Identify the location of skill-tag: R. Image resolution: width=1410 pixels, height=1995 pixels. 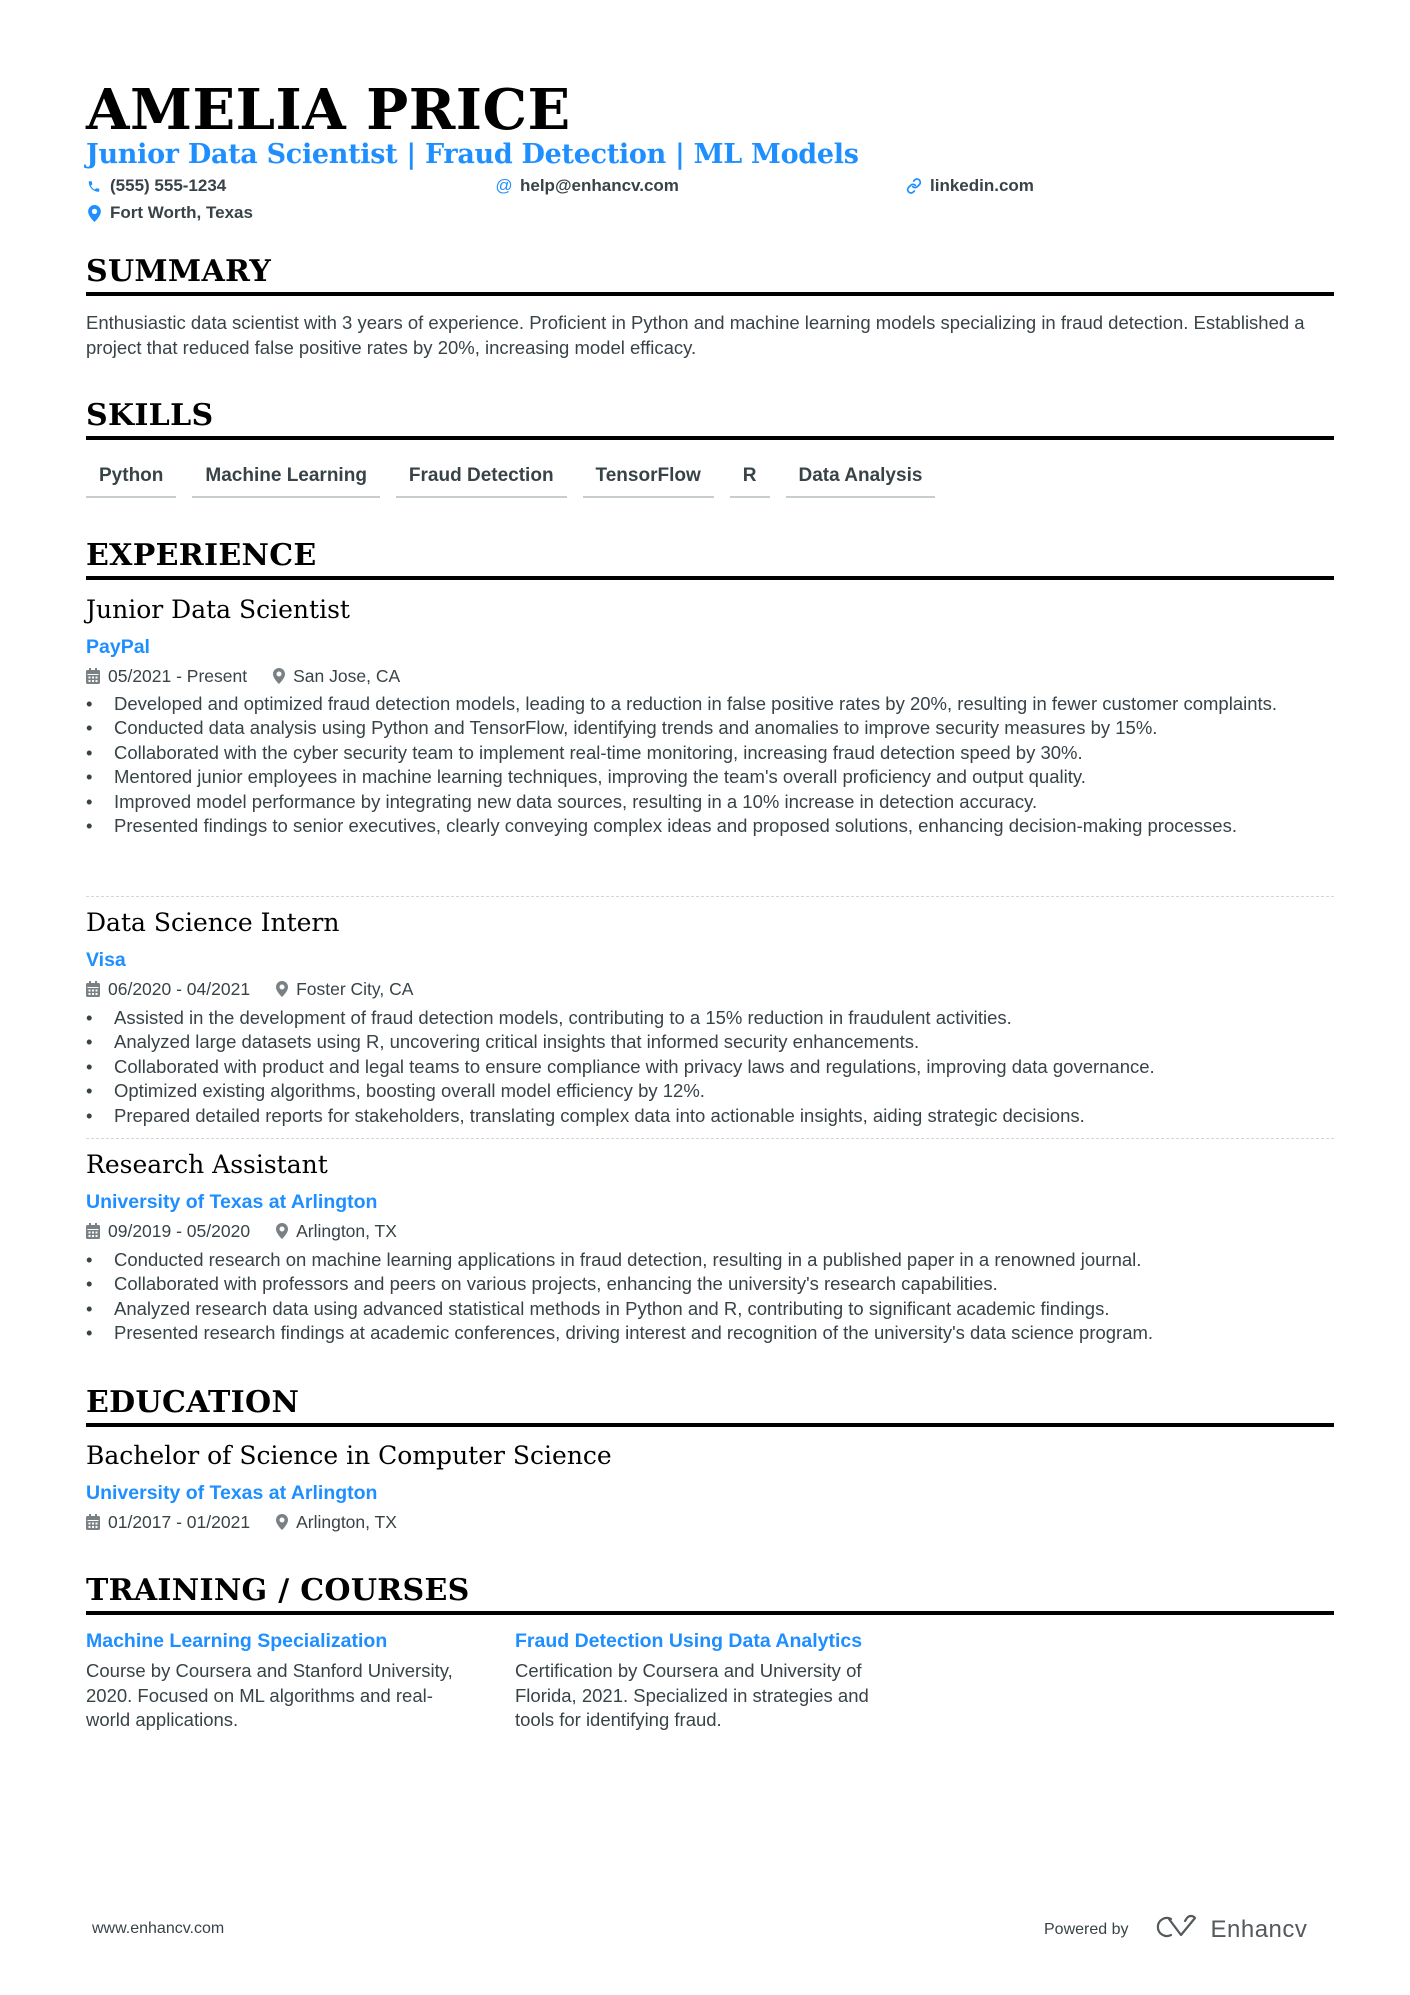
(749, 479).